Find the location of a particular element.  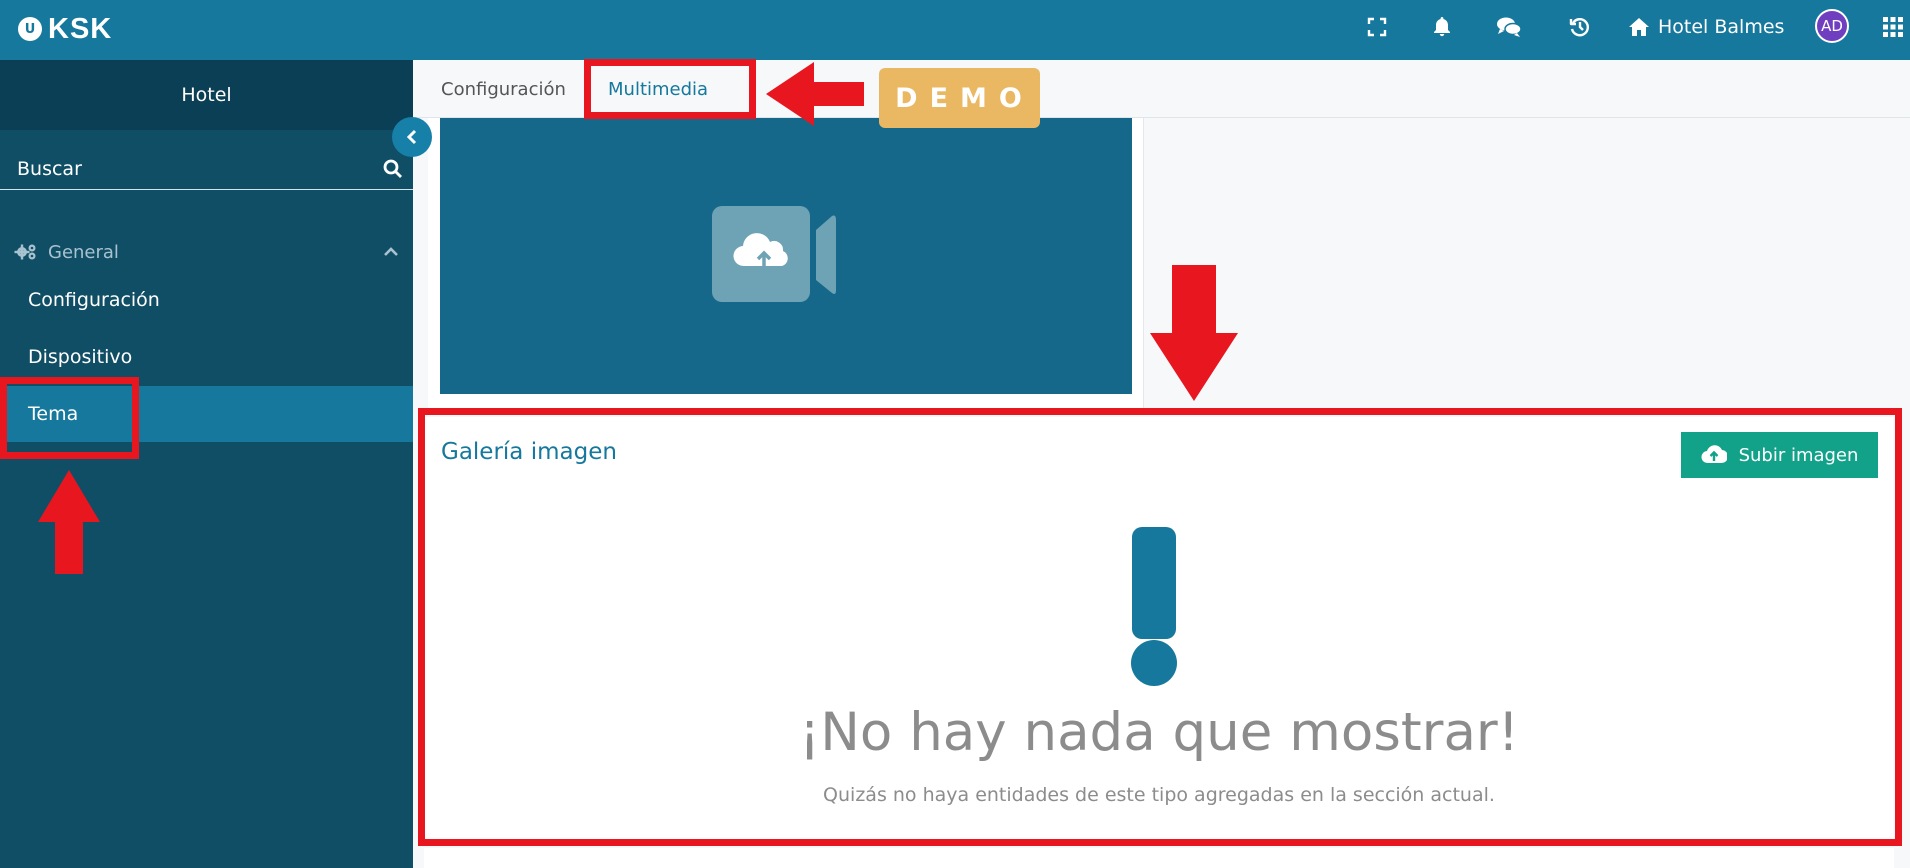

hotel-name: Hotel Balmes is located at coordinates (1721, 27).